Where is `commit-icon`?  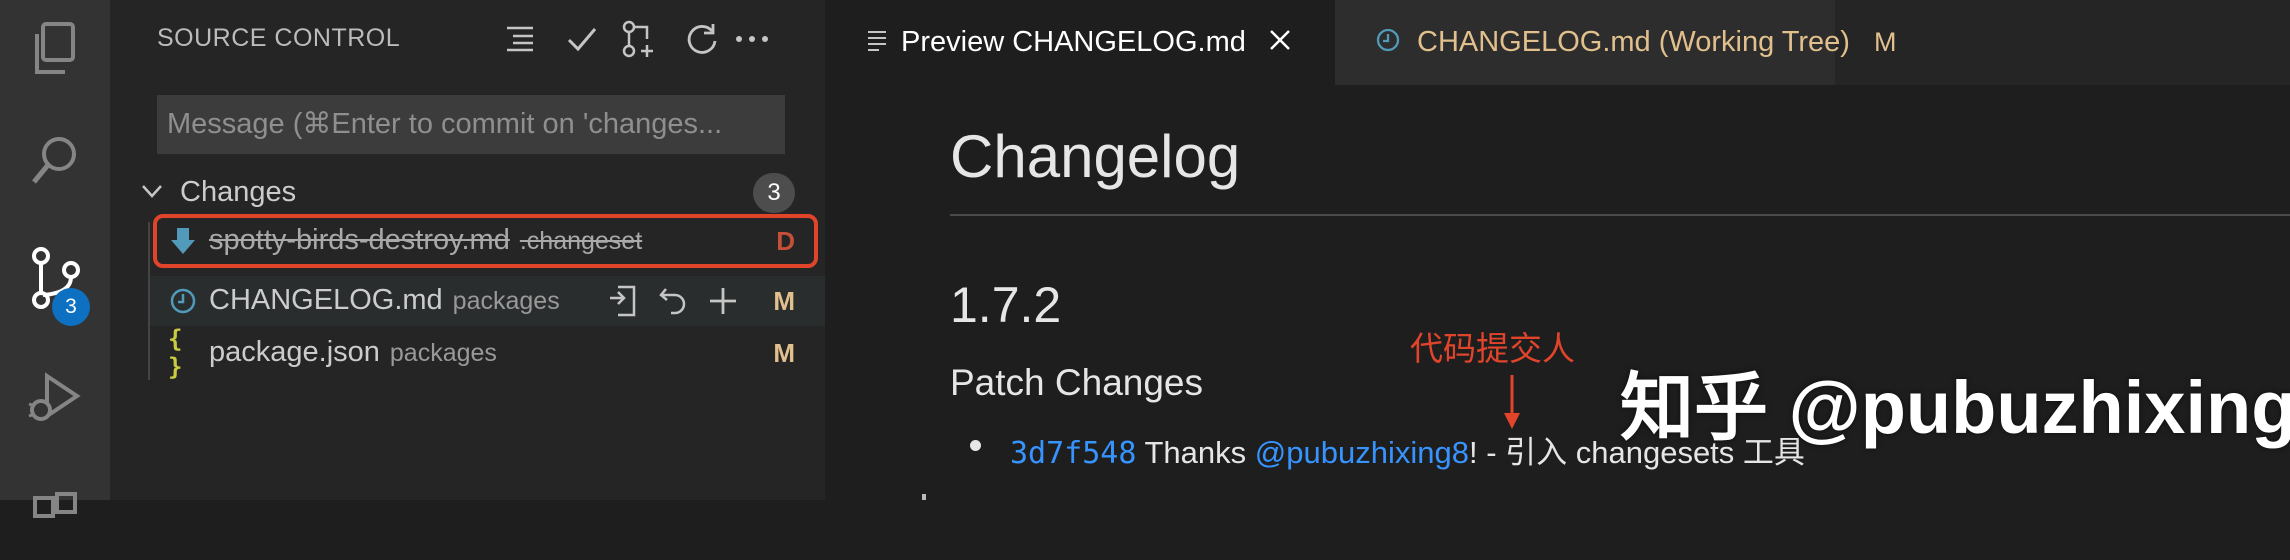
commit-icon is located at coordinates (582, 39).